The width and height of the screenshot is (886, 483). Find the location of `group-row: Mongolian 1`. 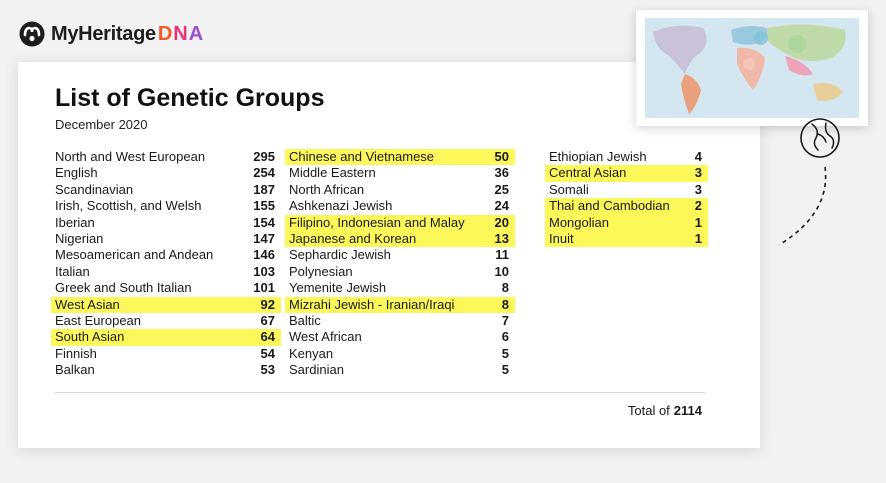

group-row: Mongolian 1 is located at coordinates (626, 223).